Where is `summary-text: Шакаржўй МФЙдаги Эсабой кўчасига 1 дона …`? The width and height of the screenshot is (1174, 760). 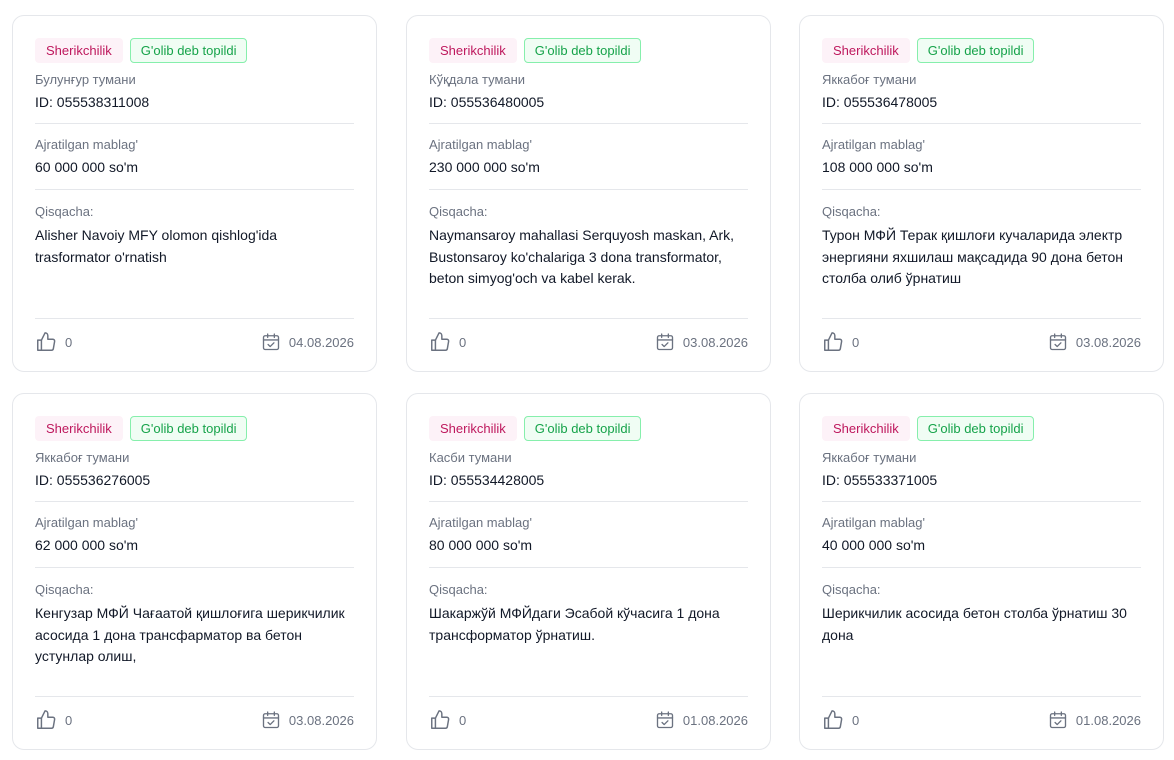 summary-text: Шакаржўй МФЙдаги Эсабой кўчасига 1 дона … is located at coordinates (574, 624).